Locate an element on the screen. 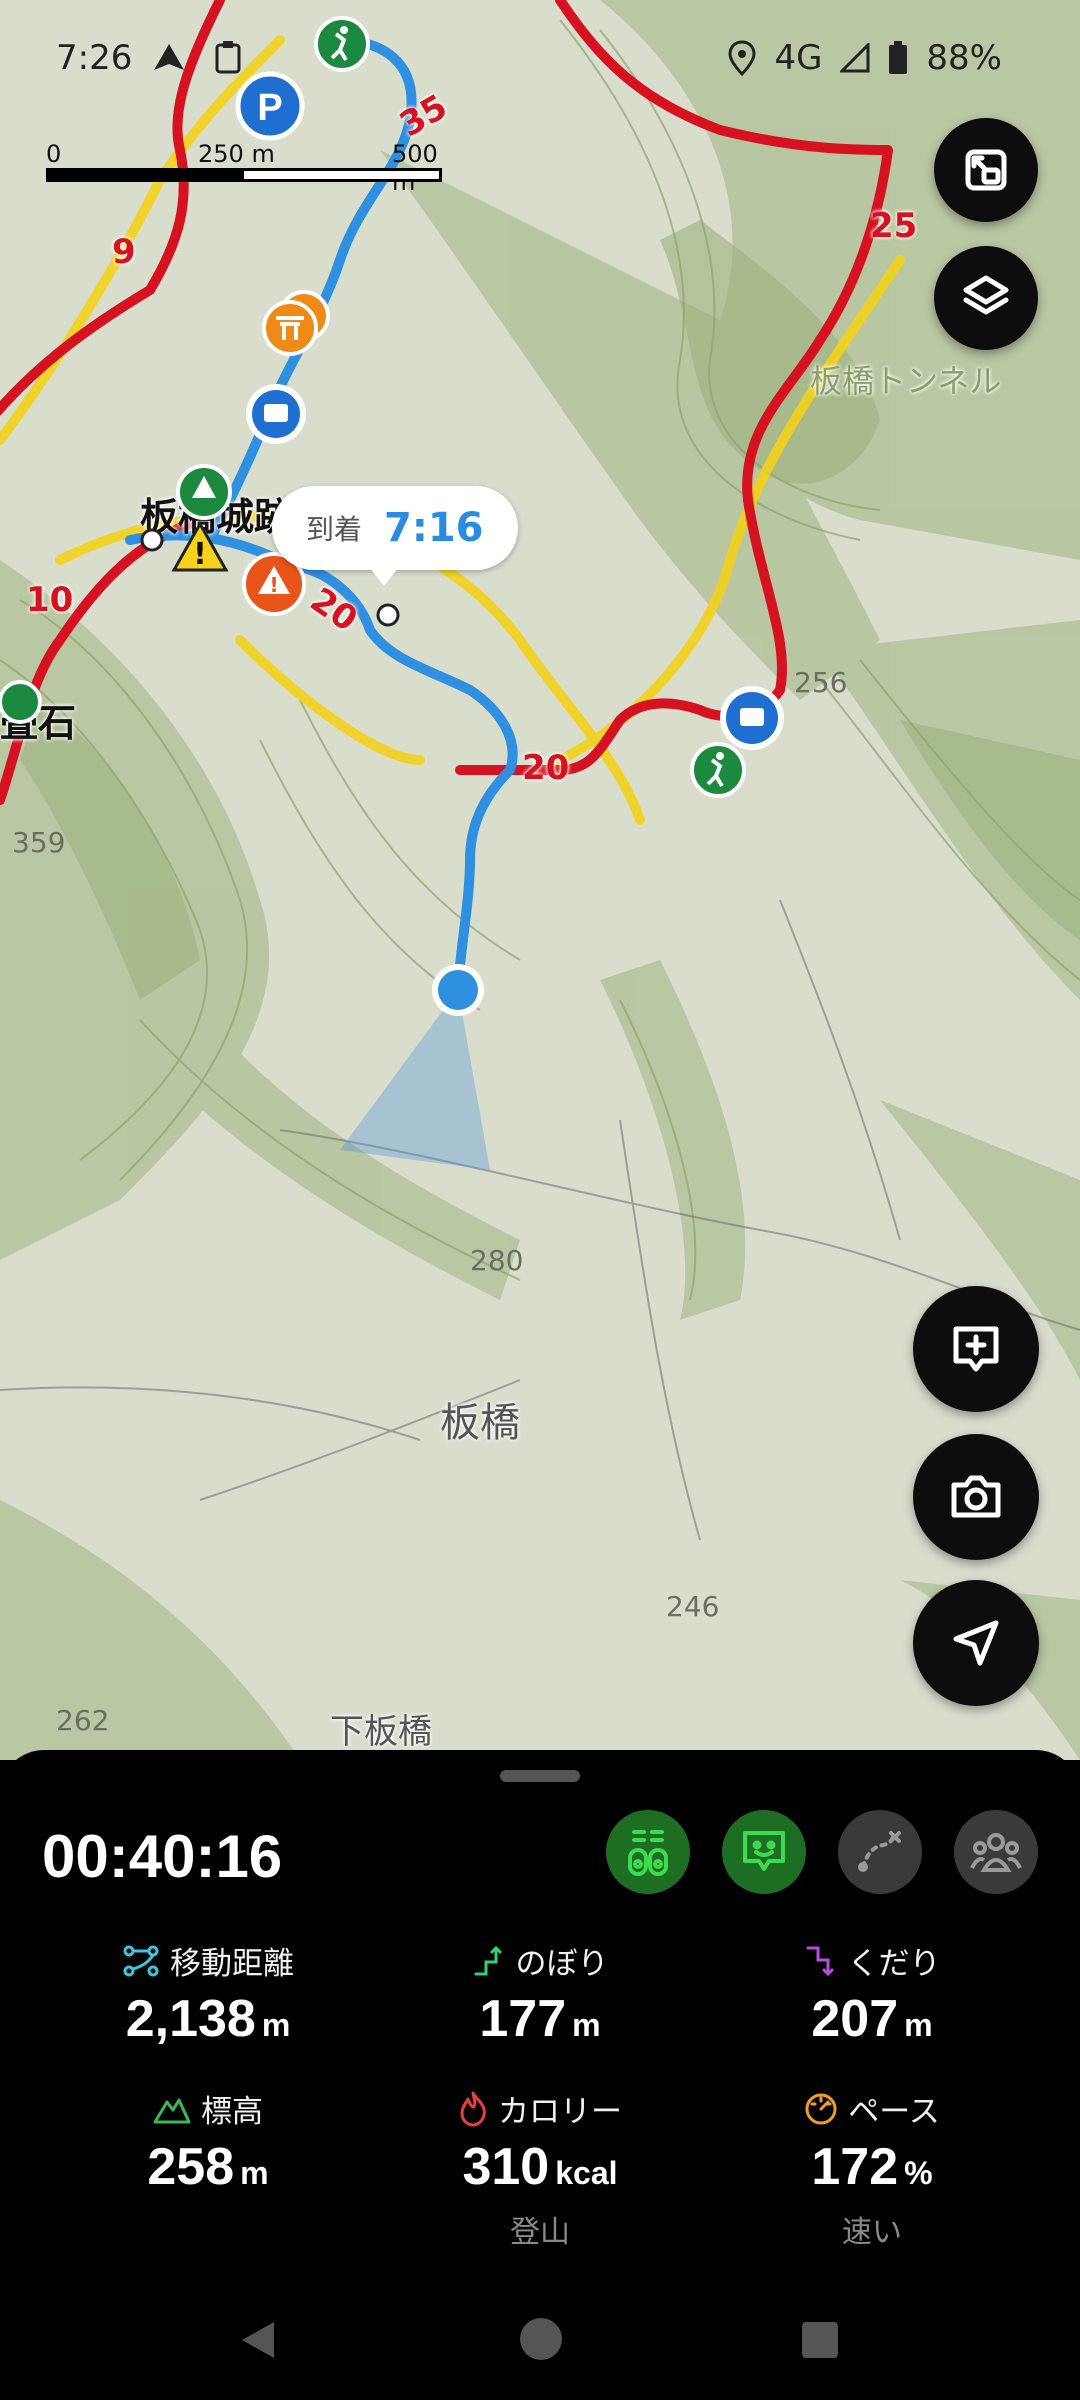  forest-tree-icon-edge is located at coordinates (21, 702).